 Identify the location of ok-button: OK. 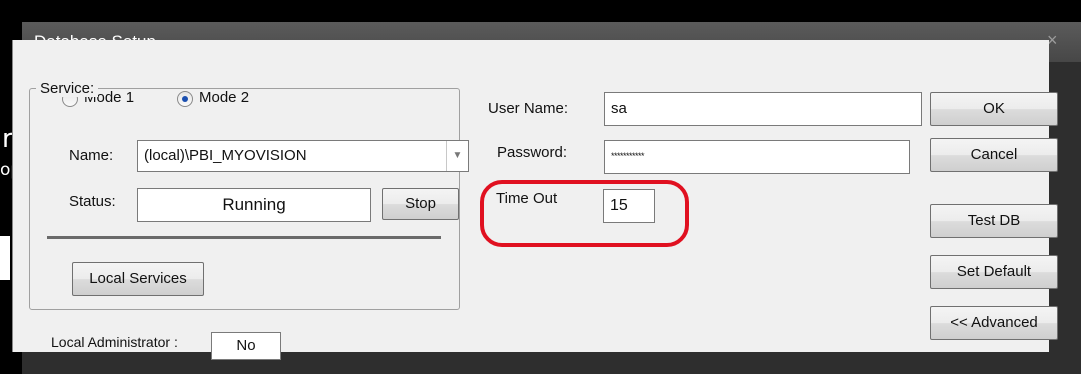
(994, 109).